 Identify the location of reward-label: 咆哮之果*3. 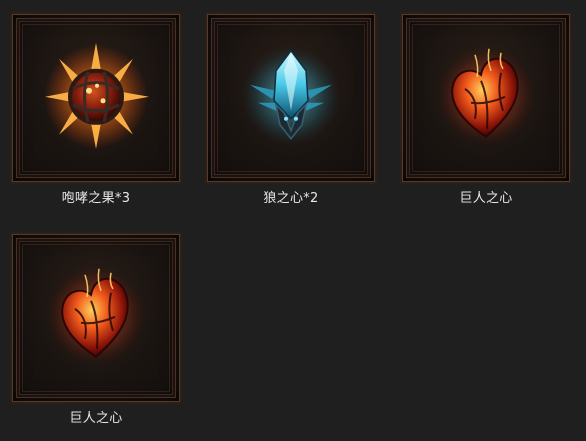
(96, 198).